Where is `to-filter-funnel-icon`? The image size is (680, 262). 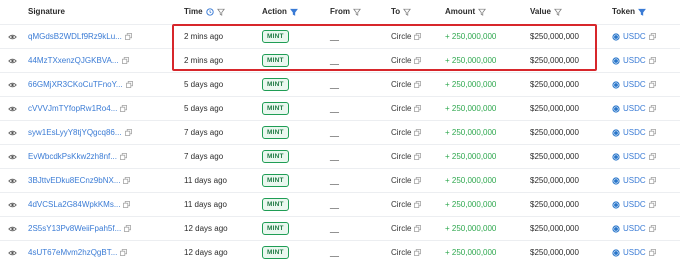
to-filter-funnel-icon is located at coordinates (407, 12).